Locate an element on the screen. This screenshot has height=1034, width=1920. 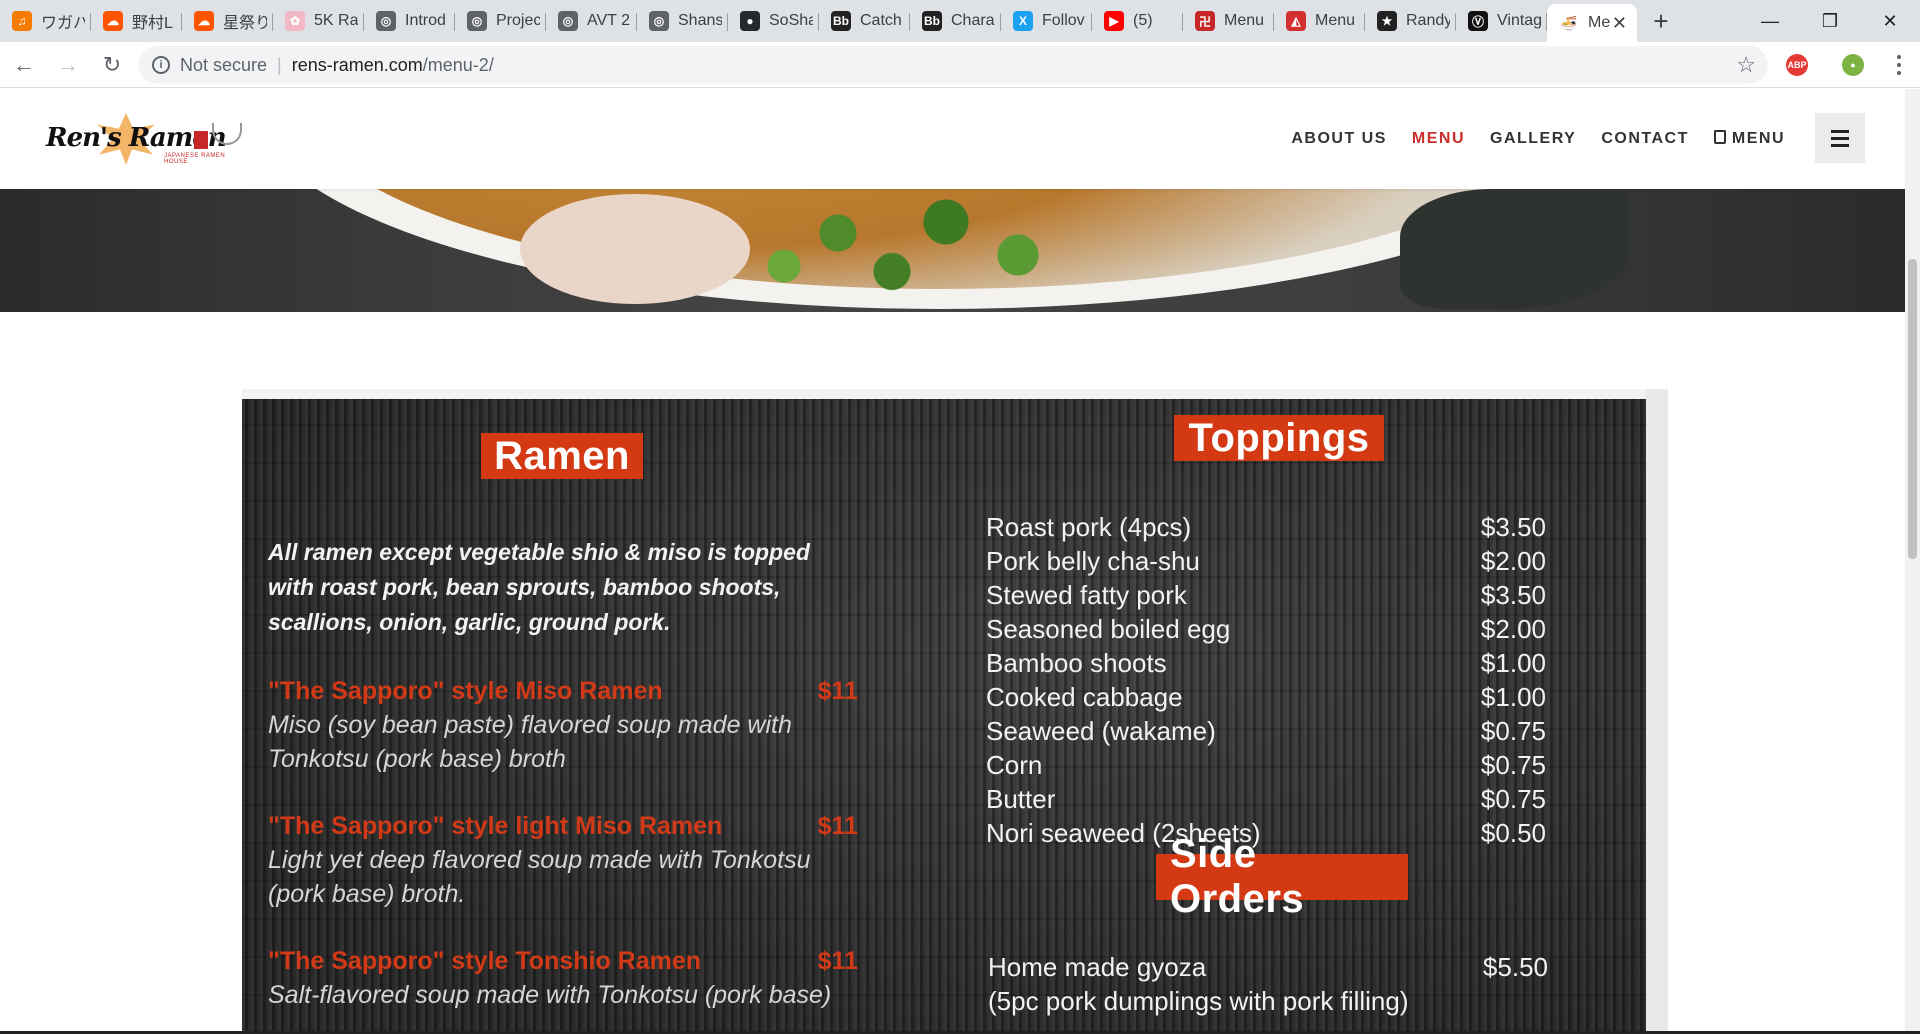
nav-shop-menu: MENU is located at coordinates (1749, 139).